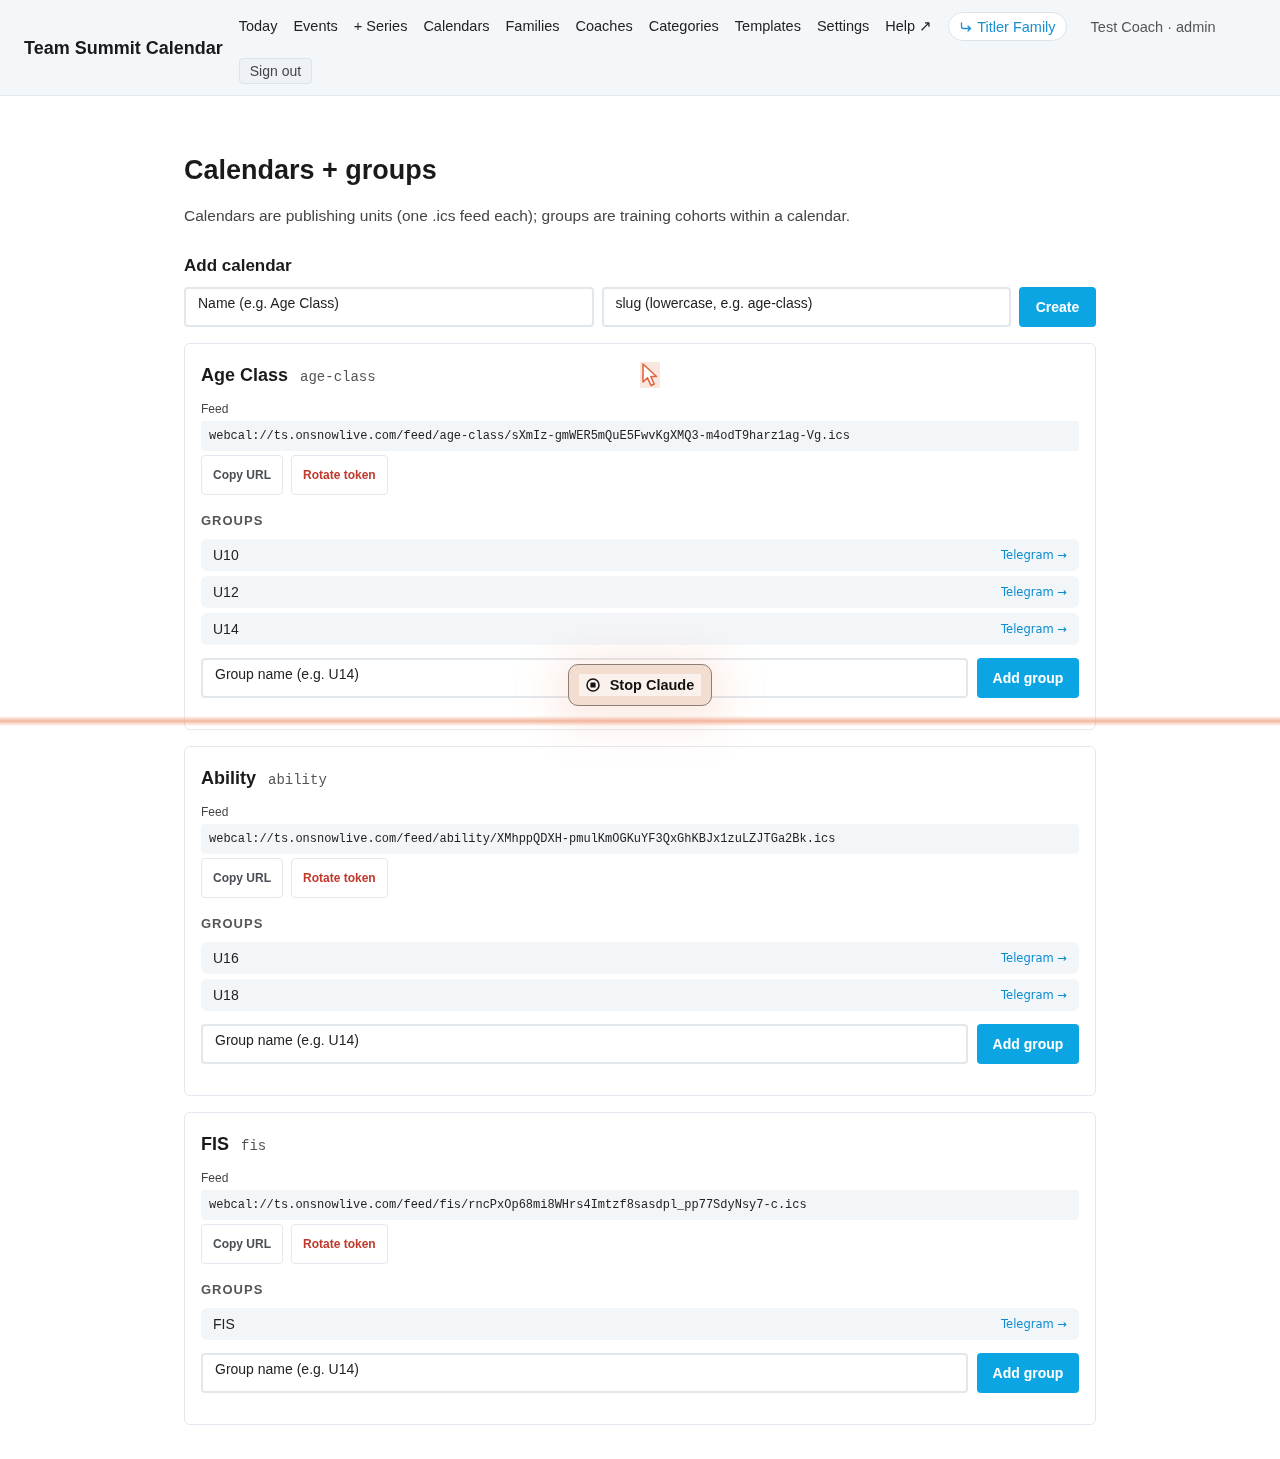  What do you see at coordinates (389, 307) in the screenshot?
I see `name-input: Name (e.g. Age Class)` at bounding box center [389, 307].